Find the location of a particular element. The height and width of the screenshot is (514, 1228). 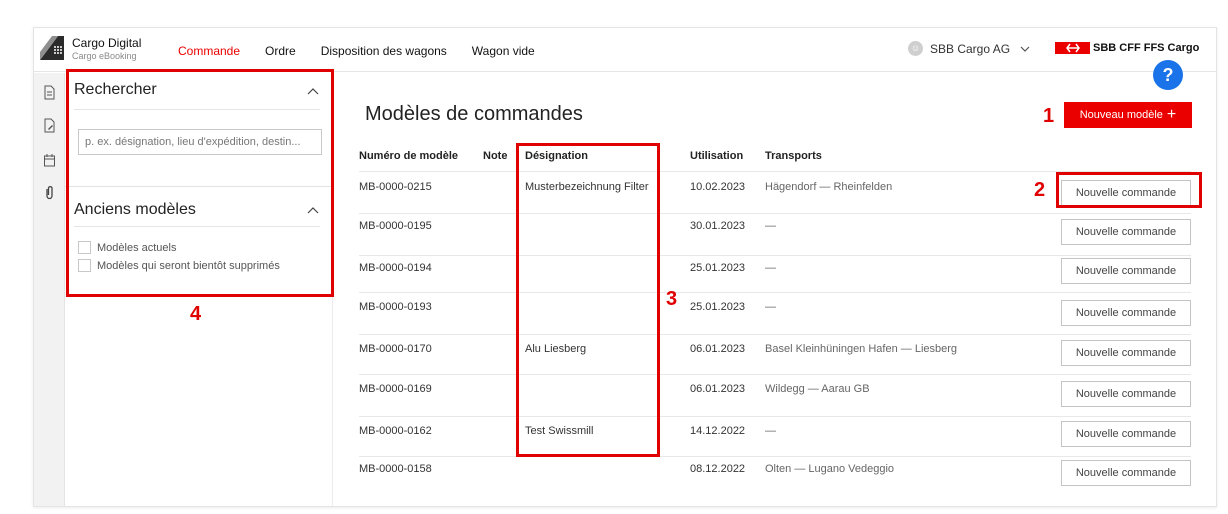

search-input is located at coordinates (200, 142).